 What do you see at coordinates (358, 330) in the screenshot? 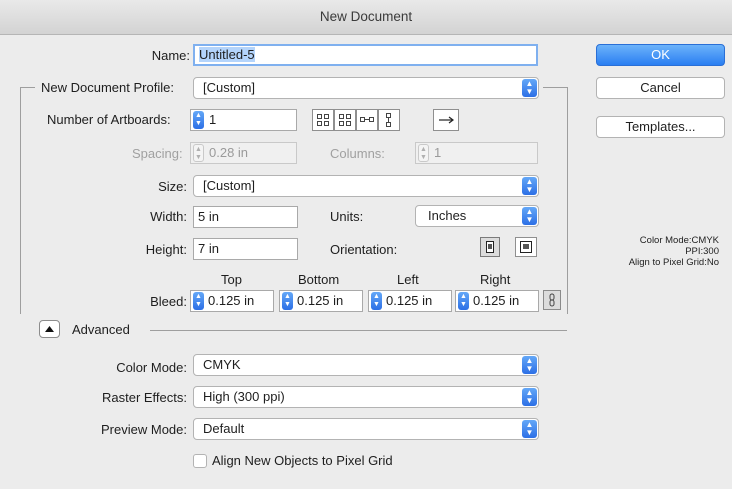
I see `advanced-divider` at bounding box center [358, 330].